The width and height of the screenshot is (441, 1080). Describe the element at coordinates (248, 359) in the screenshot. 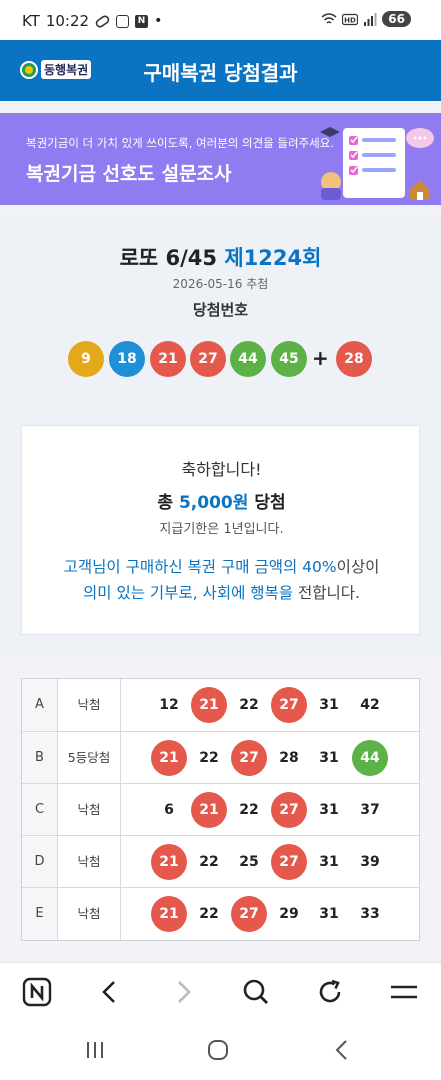

I see `winning-ball: 44` at that location.